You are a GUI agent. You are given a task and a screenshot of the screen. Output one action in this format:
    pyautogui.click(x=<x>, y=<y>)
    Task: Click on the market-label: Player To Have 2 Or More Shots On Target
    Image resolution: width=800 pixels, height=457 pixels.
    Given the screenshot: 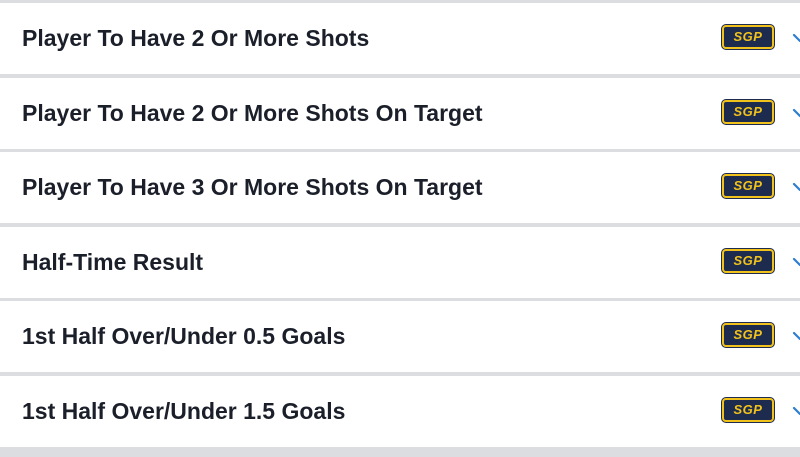 What is the action you would take?
    pyautogui.click(x=252, y=113)
    